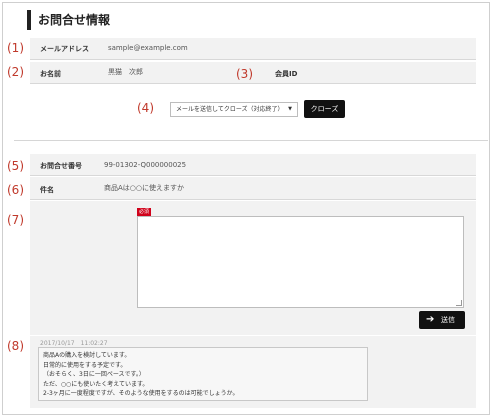  Describe the element at coordinates (15, 346) in the screenshot. I see `marker-8: (8)` at that location.